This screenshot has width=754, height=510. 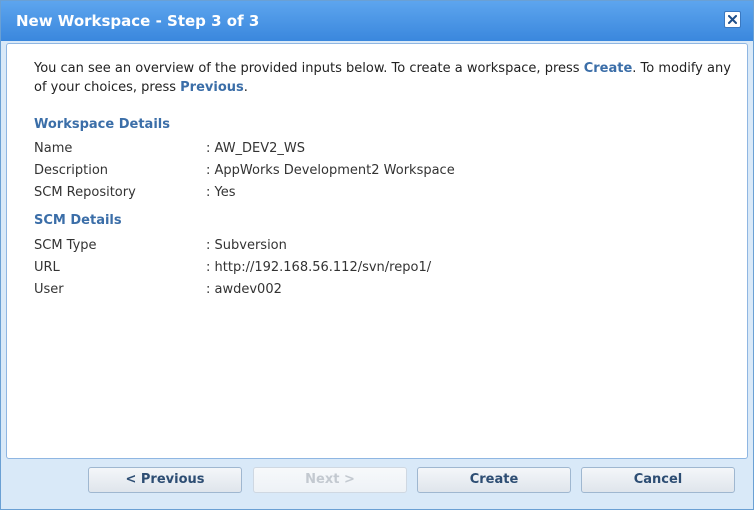 What do you see at coordinates (334, 195) in the screenshot?
I see `detail-row-scm-repository: SCM Repository : Yes` at bounding box center [334, 195].